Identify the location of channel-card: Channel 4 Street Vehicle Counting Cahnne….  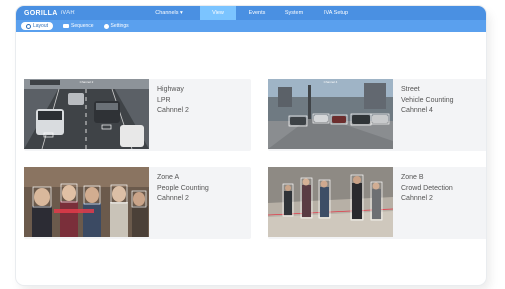
(377, 115).